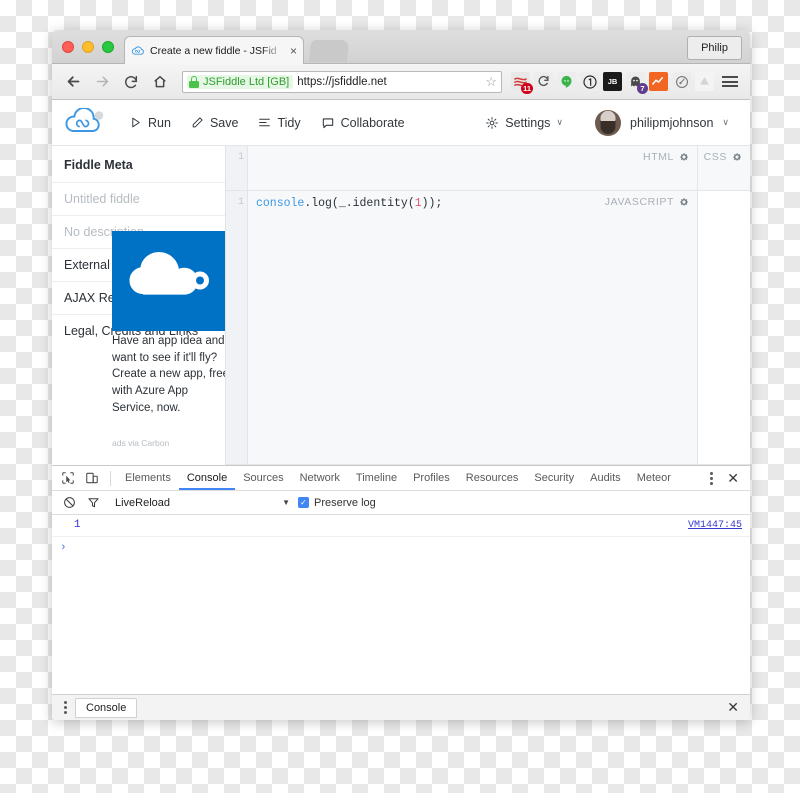  I want to click on minimize-window-button, so click(88, 47).